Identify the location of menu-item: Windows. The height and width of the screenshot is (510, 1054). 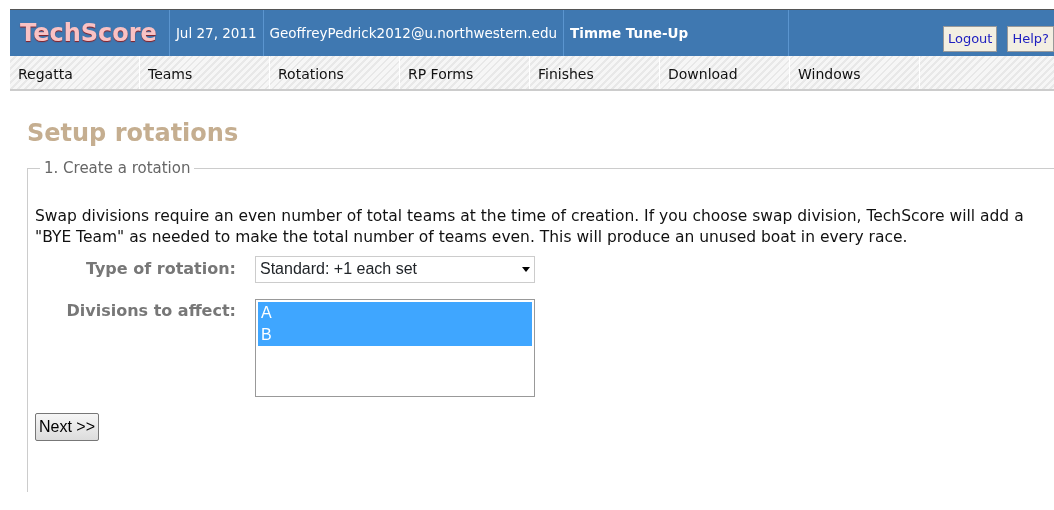
(855, 72).